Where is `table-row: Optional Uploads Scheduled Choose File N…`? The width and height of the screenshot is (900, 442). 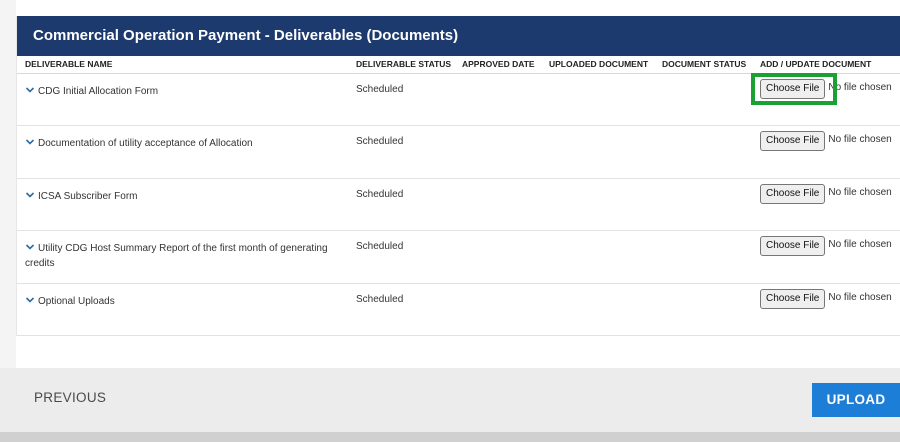
table-row: Optional Uploads Scheduled Choose File N… is located at coordinates (458, 309).